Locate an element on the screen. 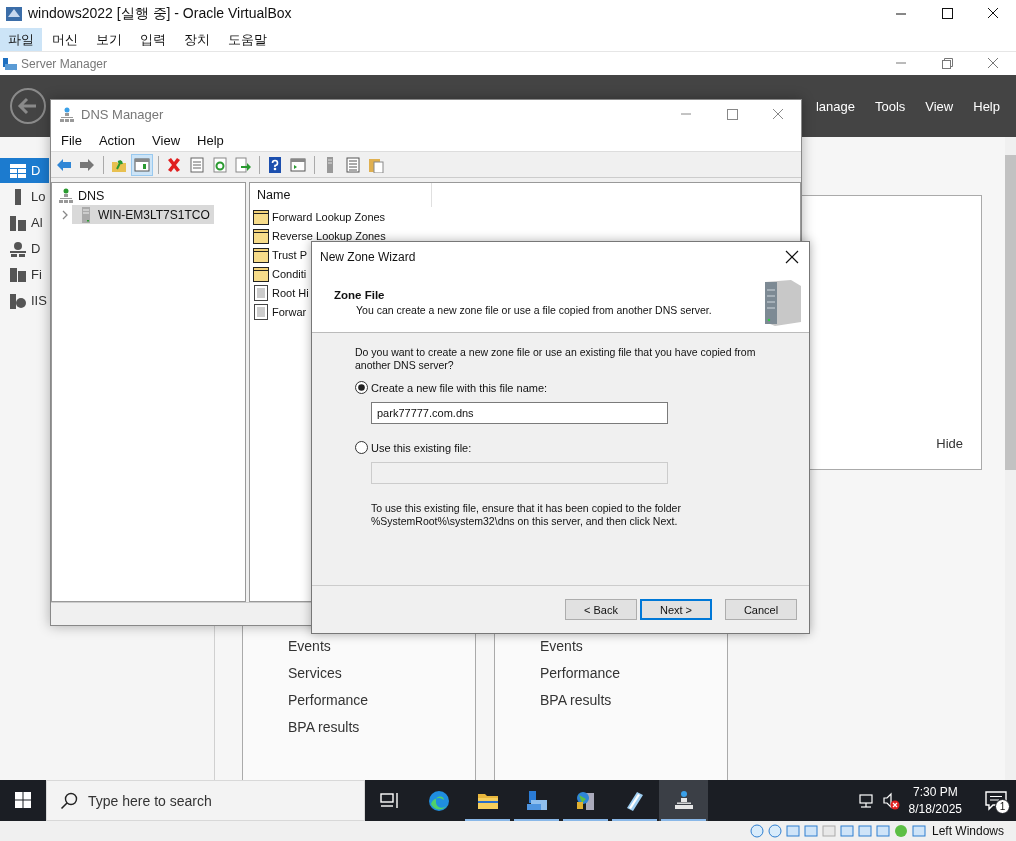 This screenshot has width=1016, height=841. window-icon is located at coordinates (298, 164).